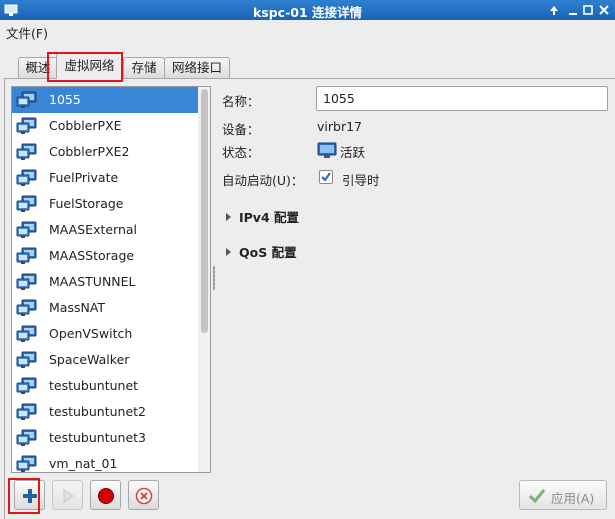 This screenshot has width=615, height=519. I want to click on up-arrow-icon, so click(554, 10).